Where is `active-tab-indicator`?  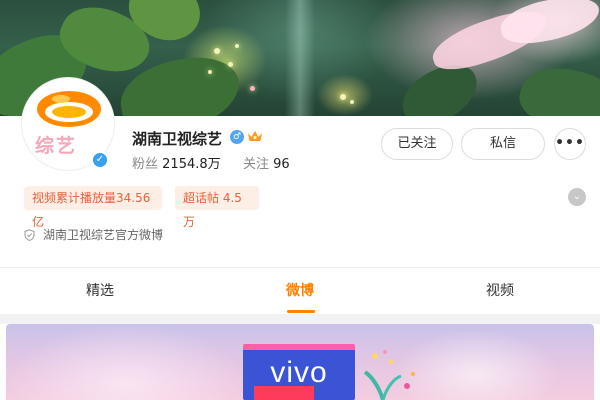
active-tab-indicator is located at coordinates (301, 311).